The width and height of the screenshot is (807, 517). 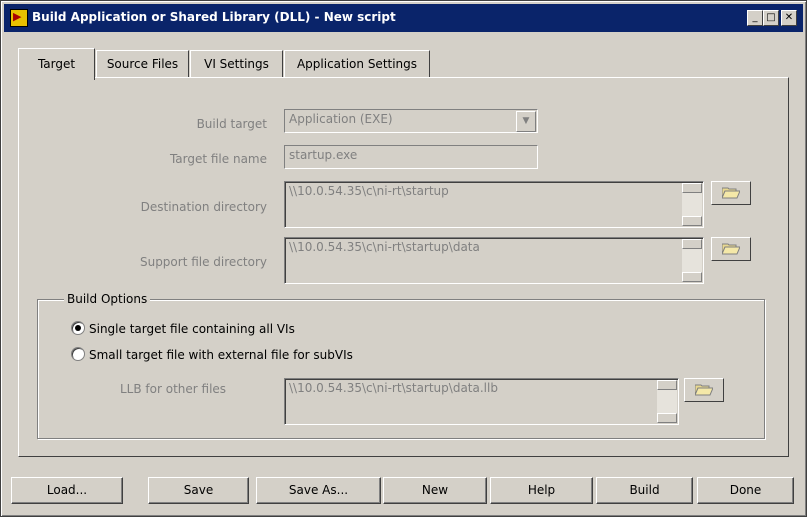 I want to click on option-single-target-file: Single target file containing all VIs, so click(x=183, y=328).